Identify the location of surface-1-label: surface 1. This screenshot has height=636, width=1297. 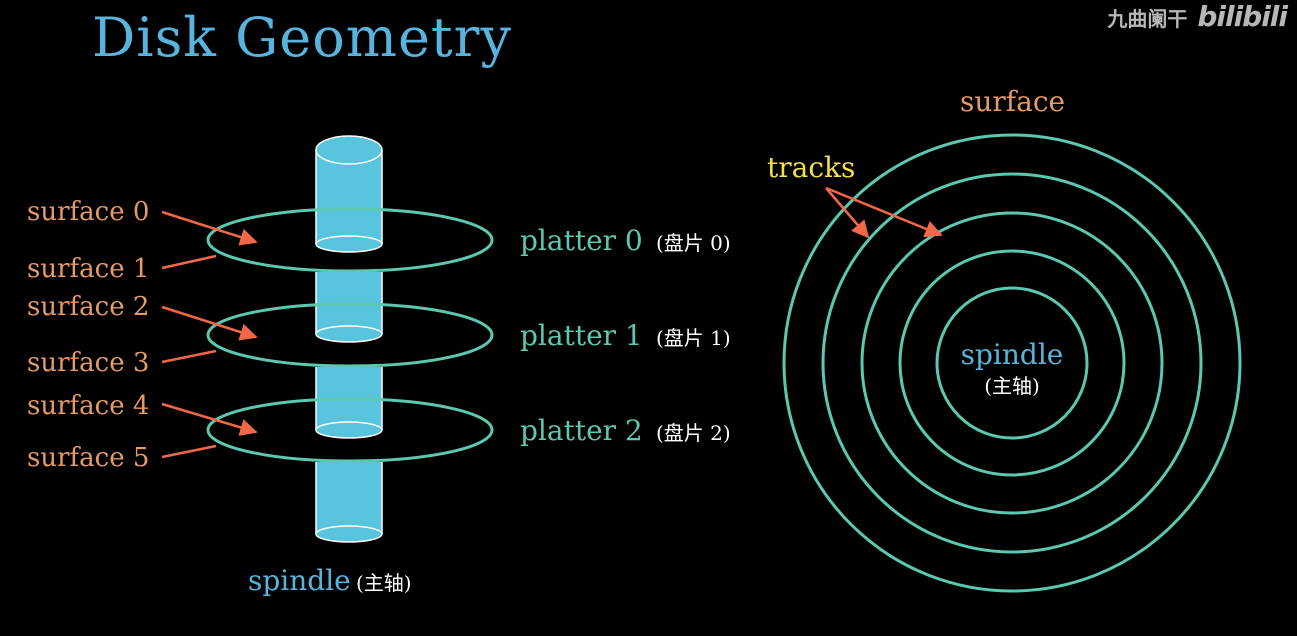
(88, 269).